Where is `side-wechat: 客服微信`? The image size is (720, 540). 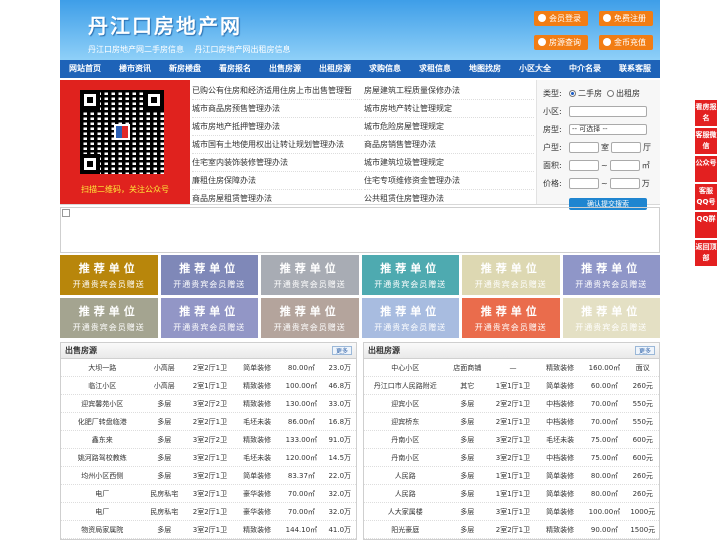 side-wechat: 客服微信 is located at coordinates (706, 141).